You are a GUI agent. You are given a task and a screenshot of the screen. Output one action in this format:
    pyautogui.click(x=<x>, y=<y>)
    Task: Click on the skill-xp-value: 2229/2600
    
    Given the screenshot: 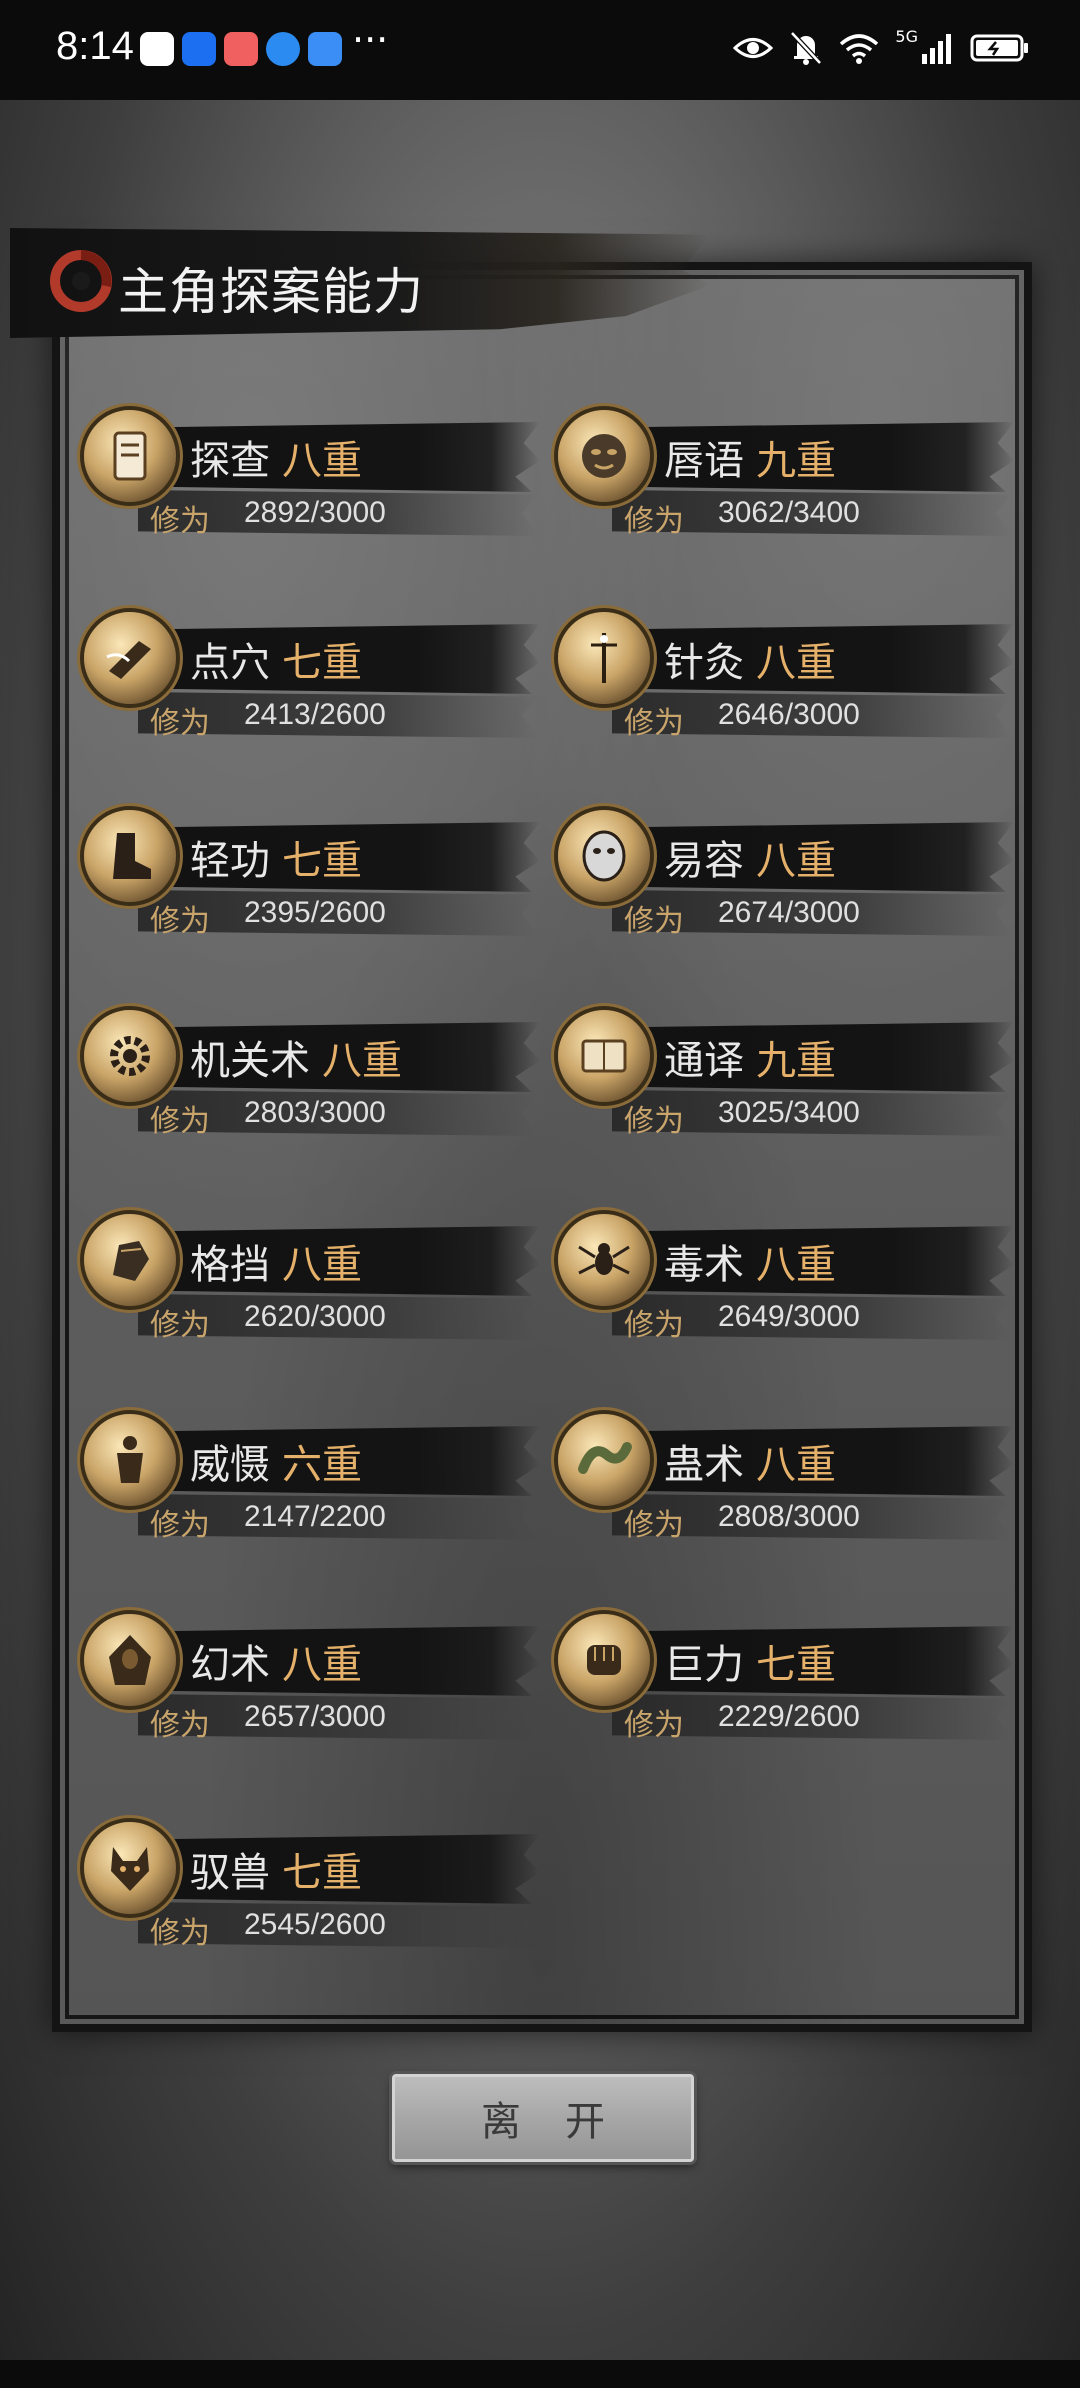 What is the action you would take?
    pyautogui.click(x=789, y=1716)
    